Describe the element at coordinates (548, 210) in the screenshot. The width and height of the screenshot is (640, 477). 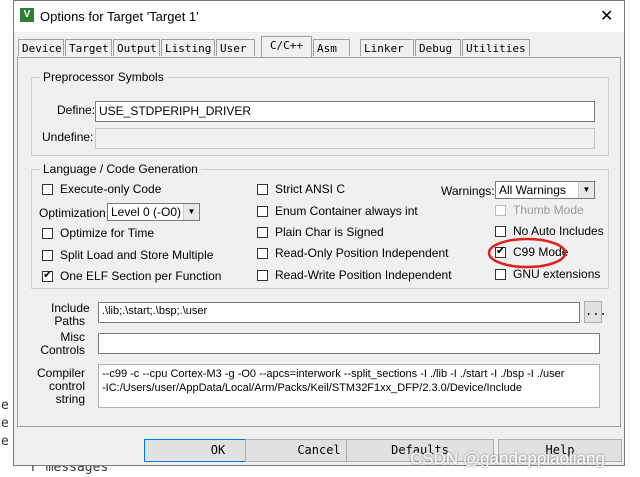
I see `thumb-mode-label: Thumb Mode` at that location.